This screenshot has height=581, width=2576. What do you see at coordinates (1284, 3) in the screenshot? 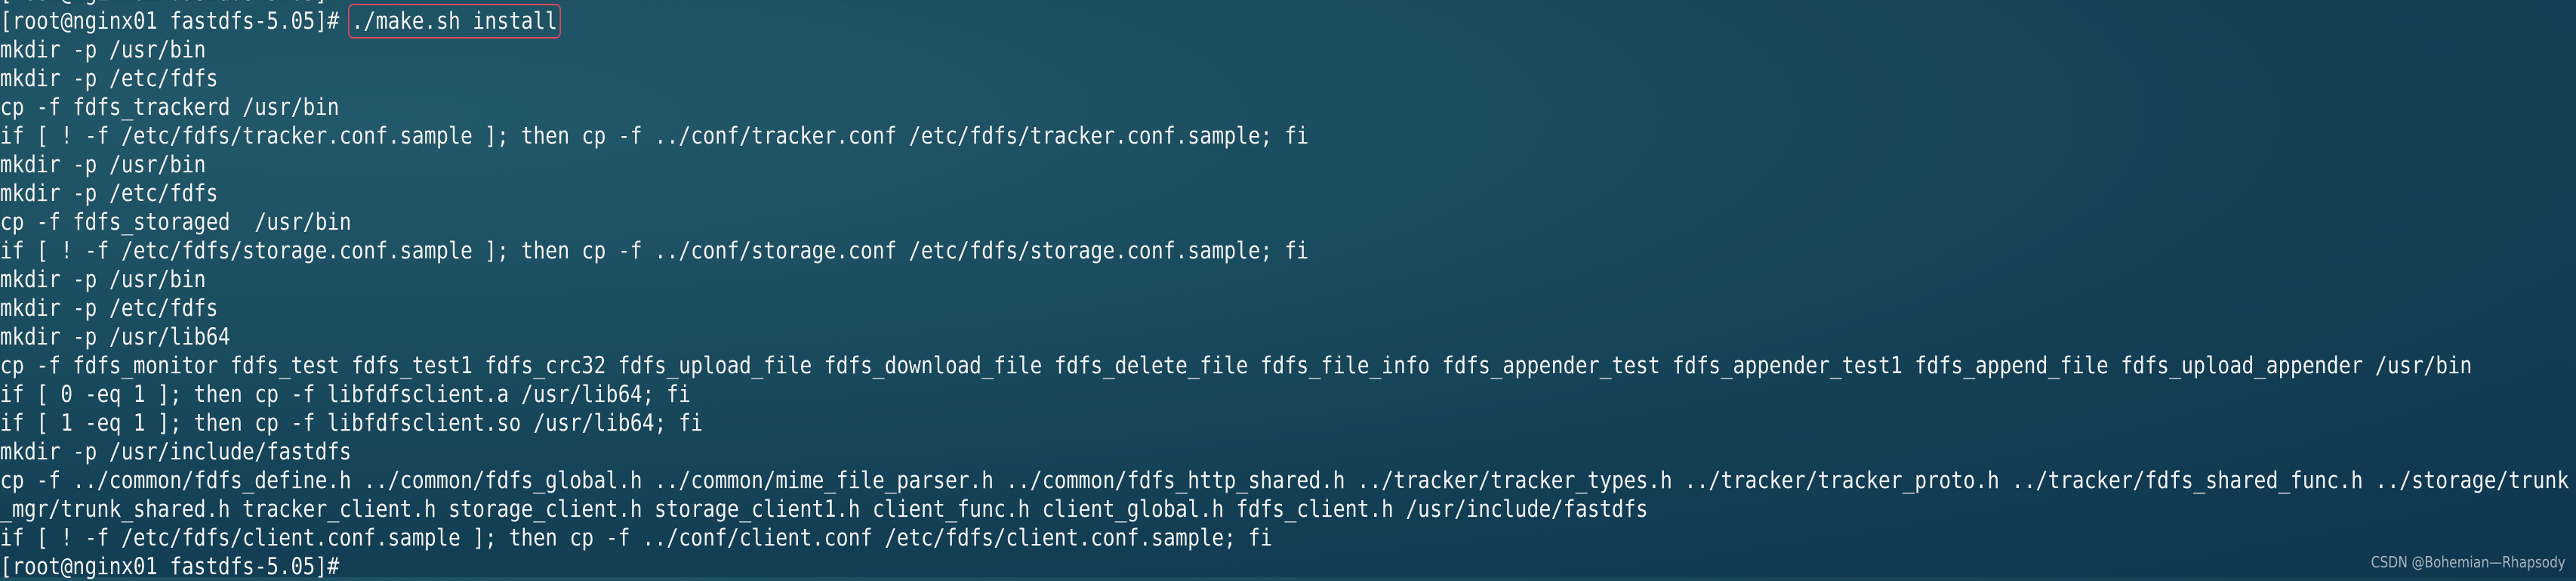
I see `previous-prompt-line: [root@nginx01 fastdfs-5.05]#` at bounding box center [1284, 3].